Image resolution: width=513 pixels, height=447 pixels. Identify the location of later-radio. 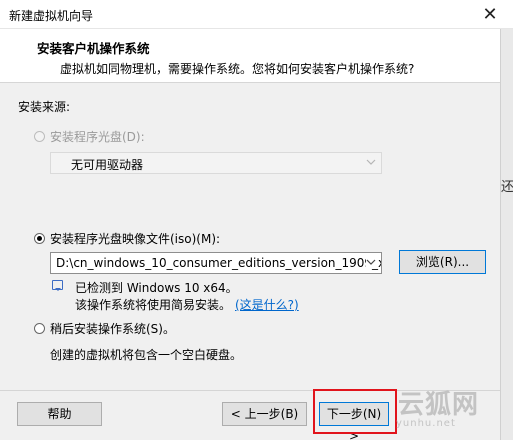
(39, 328).